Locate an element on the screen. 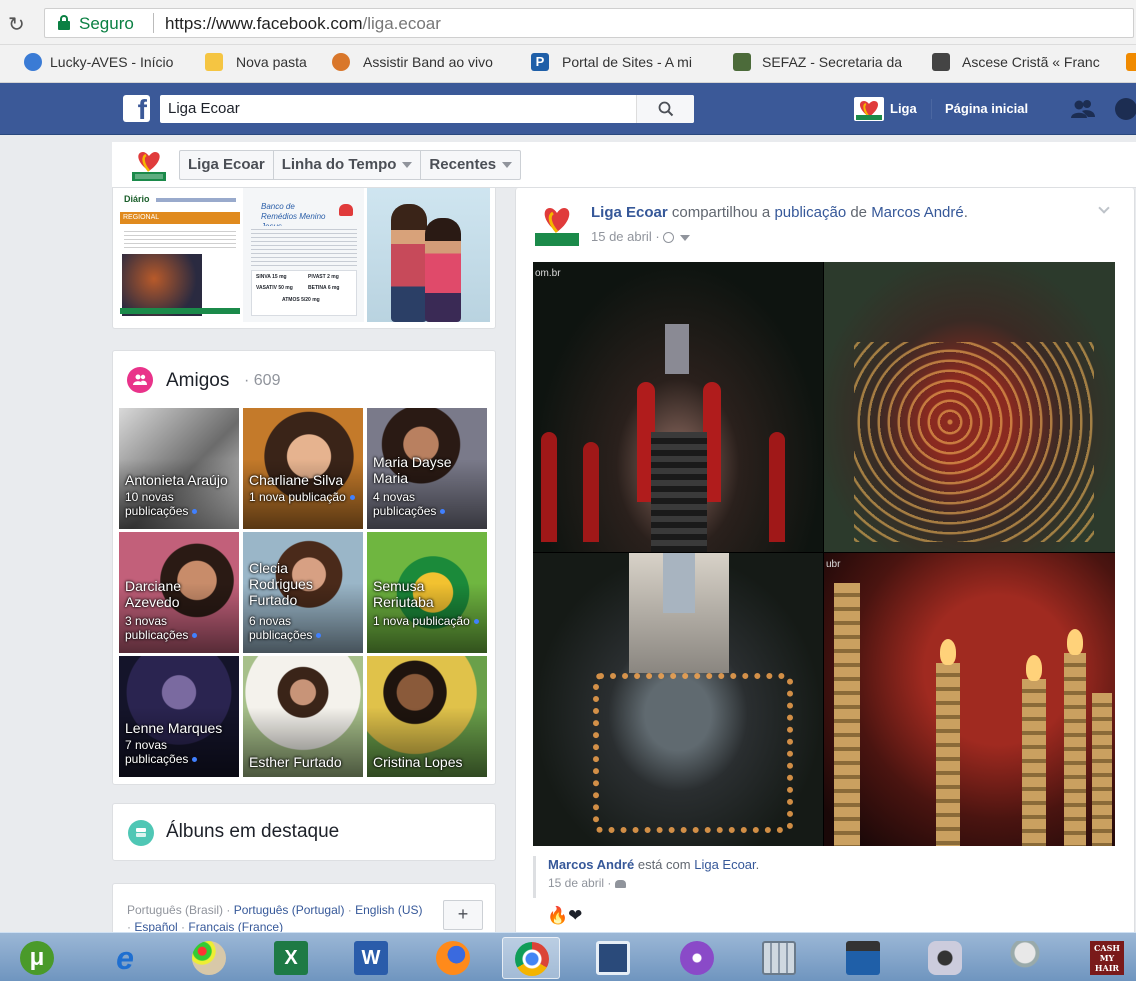  recent-dropdown: Recentes is located at coordinates (470, 165).